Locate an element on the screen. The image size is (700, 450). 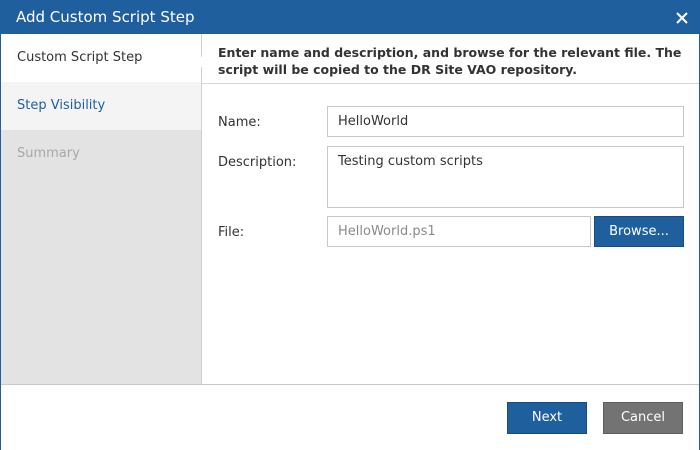
step-custom-script-step: Custom Script Step is located at coordinates (101, 58).